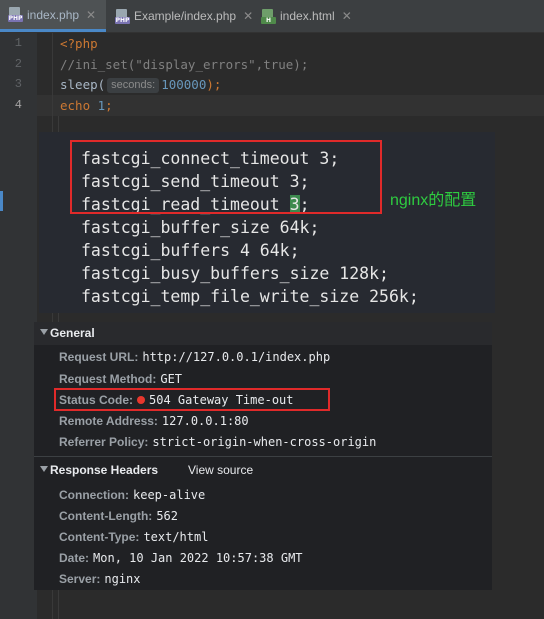 The image size is (544, 619). I want to click on code-line-3: sleep(seconds: 100000);, so click(140, 84).